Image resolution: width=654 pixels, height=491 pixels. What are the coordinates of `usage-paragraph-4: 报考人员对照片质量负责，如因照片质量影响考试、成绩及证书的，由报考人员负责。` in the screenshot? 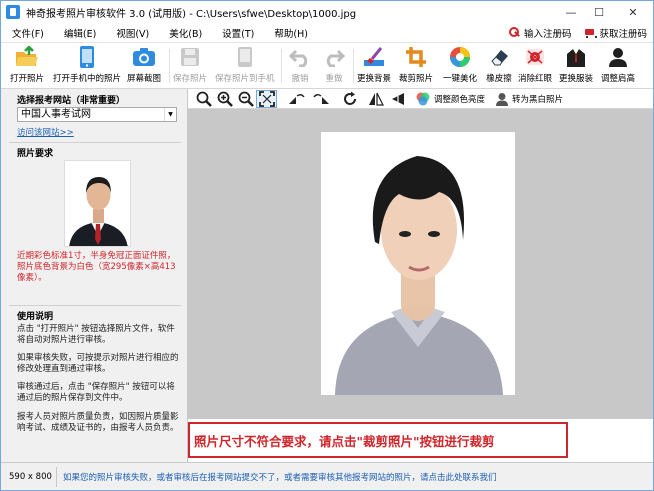 It's located at (98, 422).